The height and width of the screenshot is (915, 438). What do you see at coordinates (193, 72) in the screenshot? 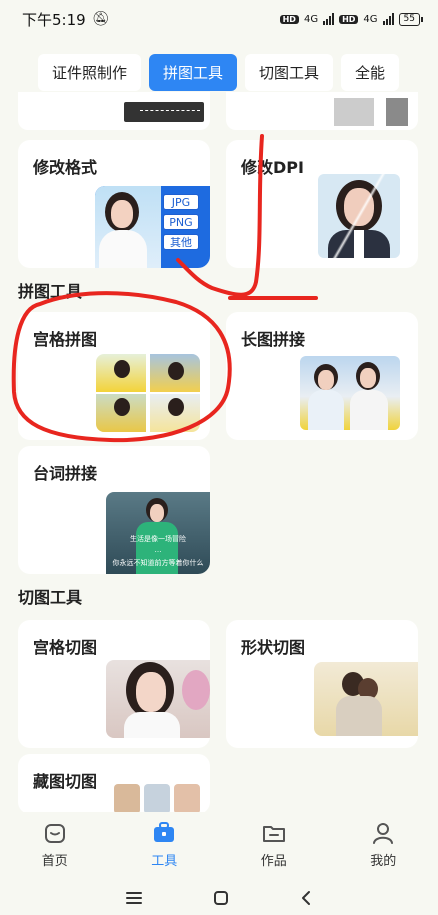
I see `tab-collage: 拼图工具` at bounding box center [193, 72].